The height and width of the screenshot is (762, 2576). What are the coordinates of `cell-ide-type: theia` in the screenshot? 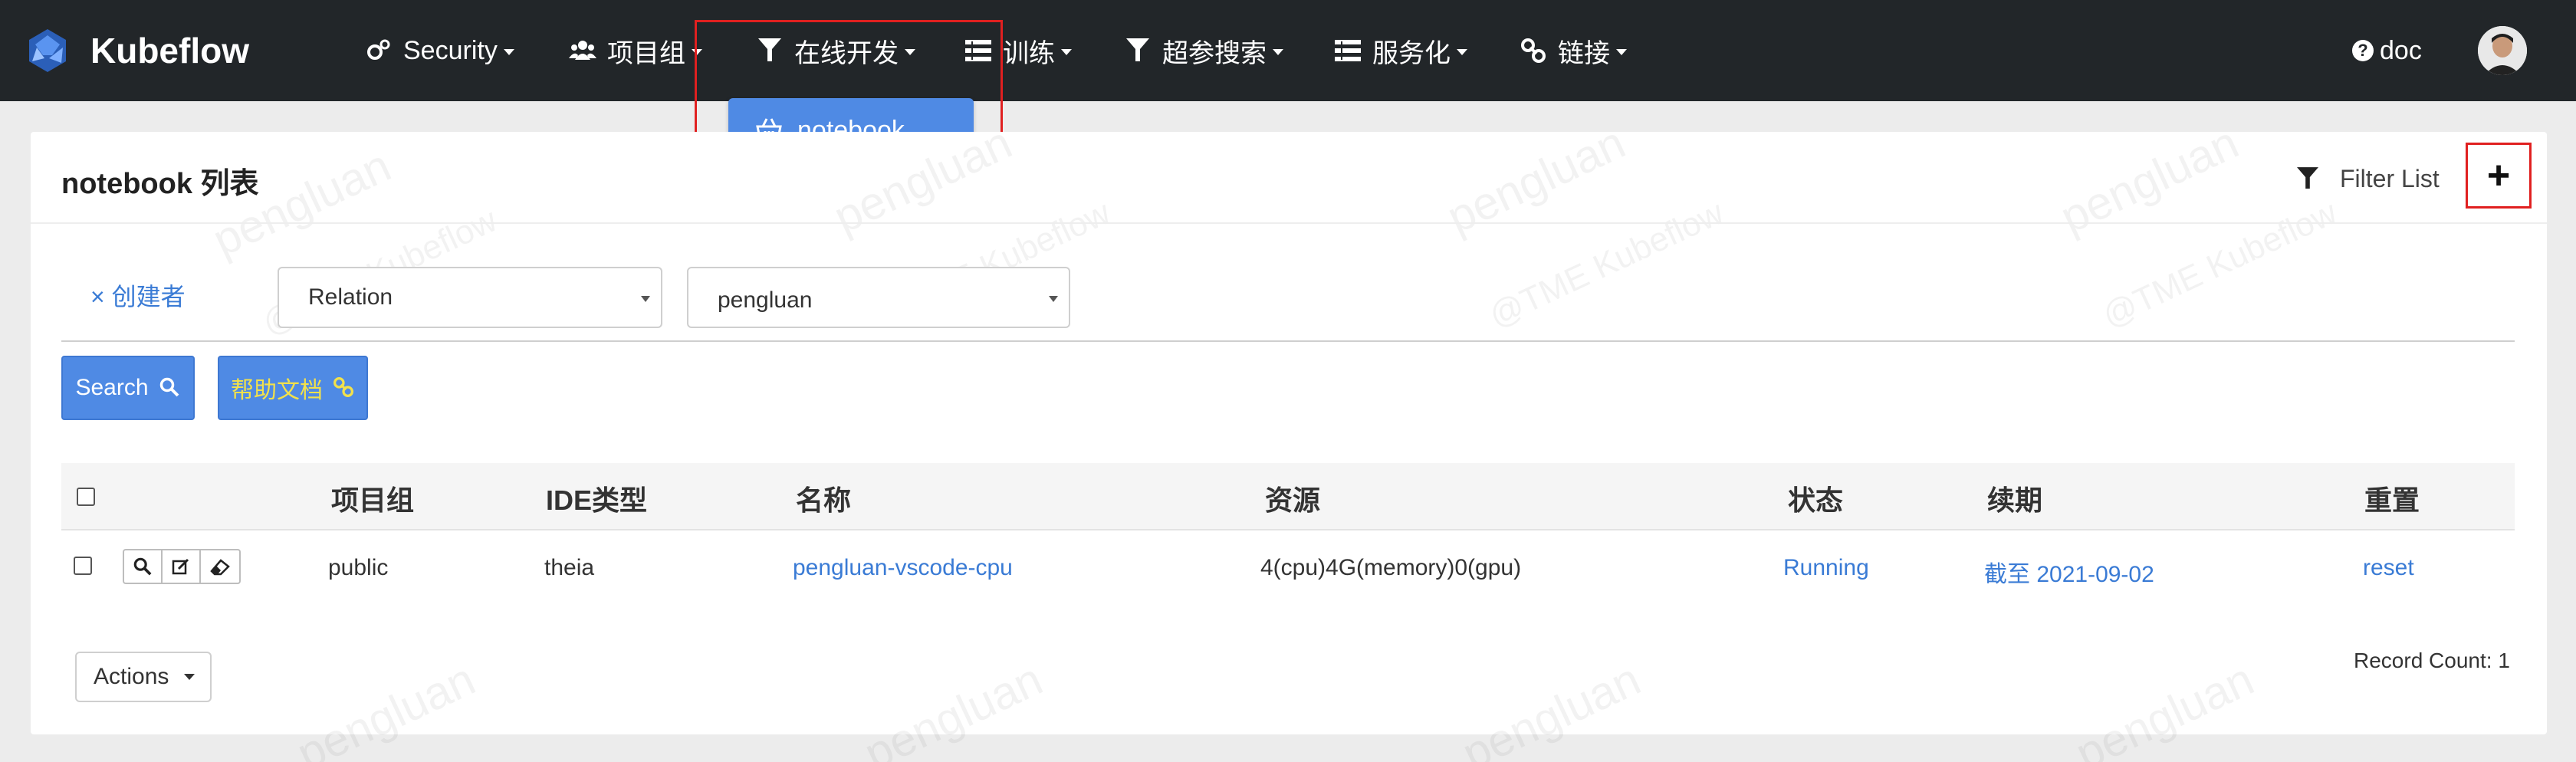 It's located at (569, 567).